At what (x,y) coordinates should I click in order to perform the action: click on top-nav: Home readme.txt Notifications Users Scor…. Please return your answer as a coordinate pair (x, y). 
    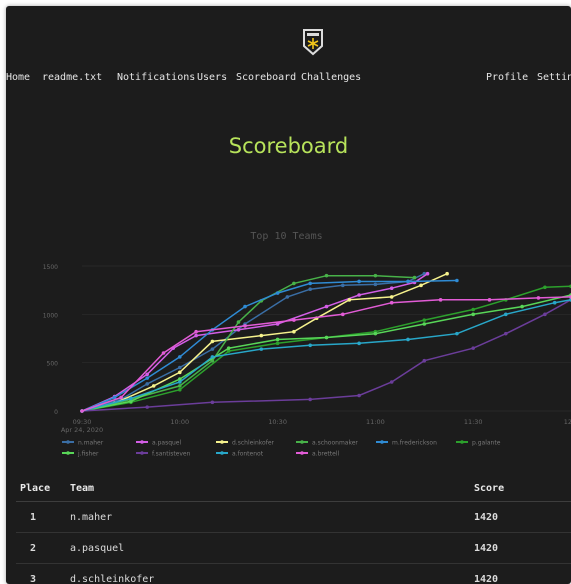
    Looking at the image, I should click on (288, 80).